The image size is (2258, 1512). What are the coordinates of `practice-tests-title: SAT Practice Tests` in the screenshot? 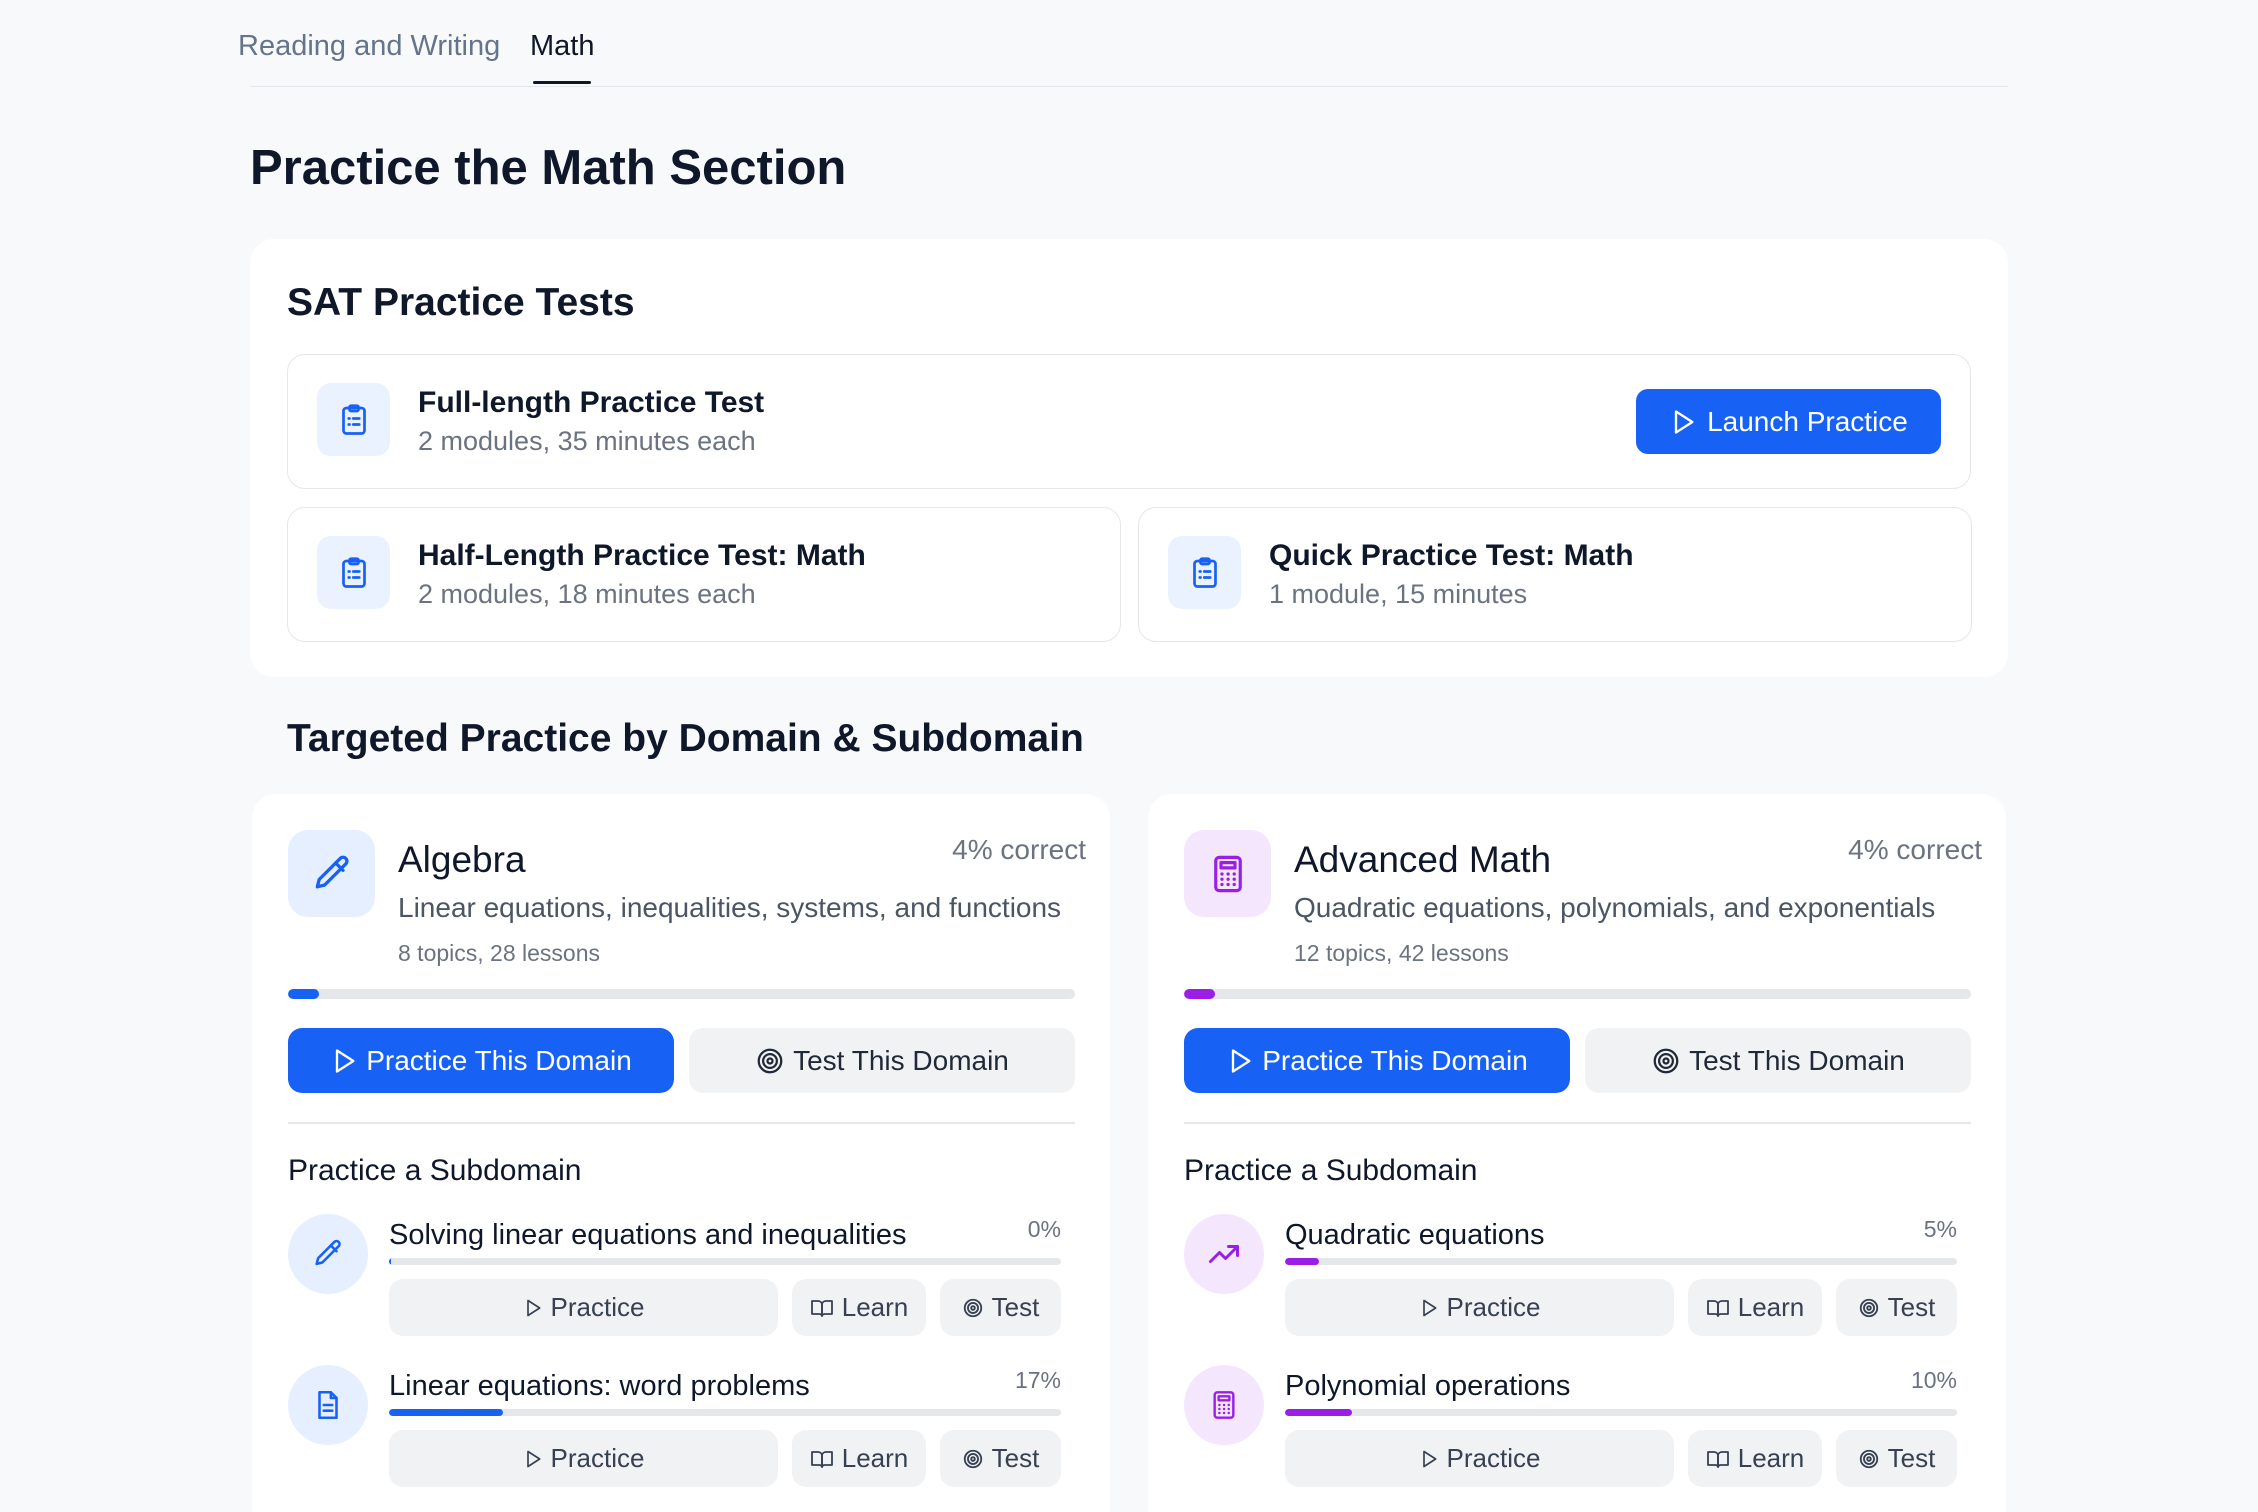 It's located at (461, 302).